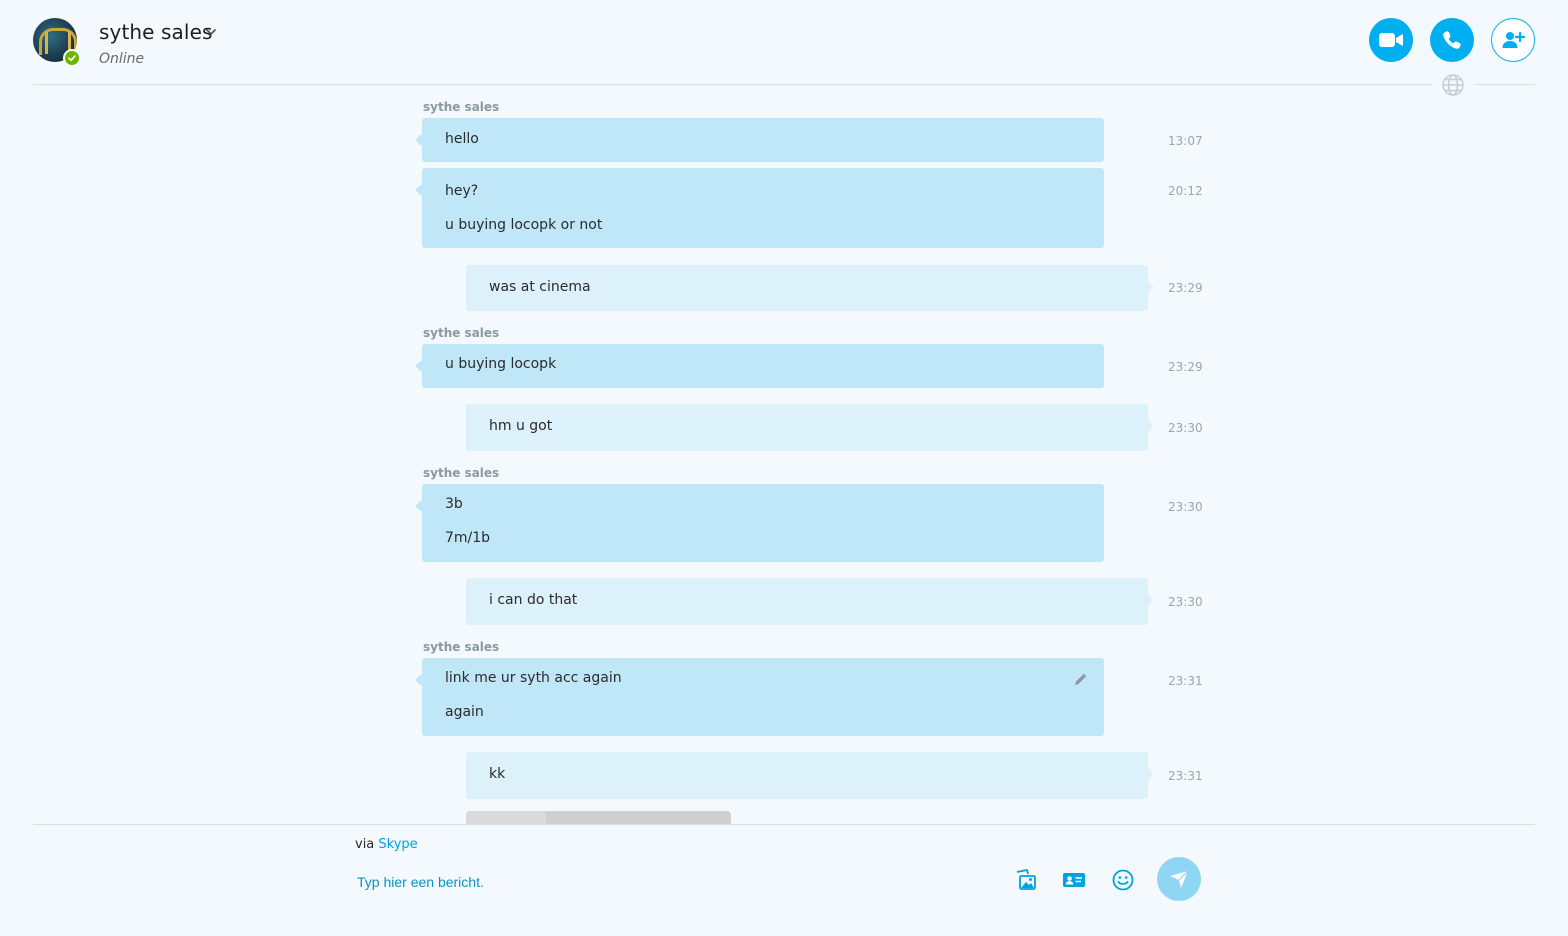 The image size is (1568, 936). What do you see at coordinates (807, 601) in the screenshot?
I see `message-bubble: i can do that` at bounding box center [807, 601].